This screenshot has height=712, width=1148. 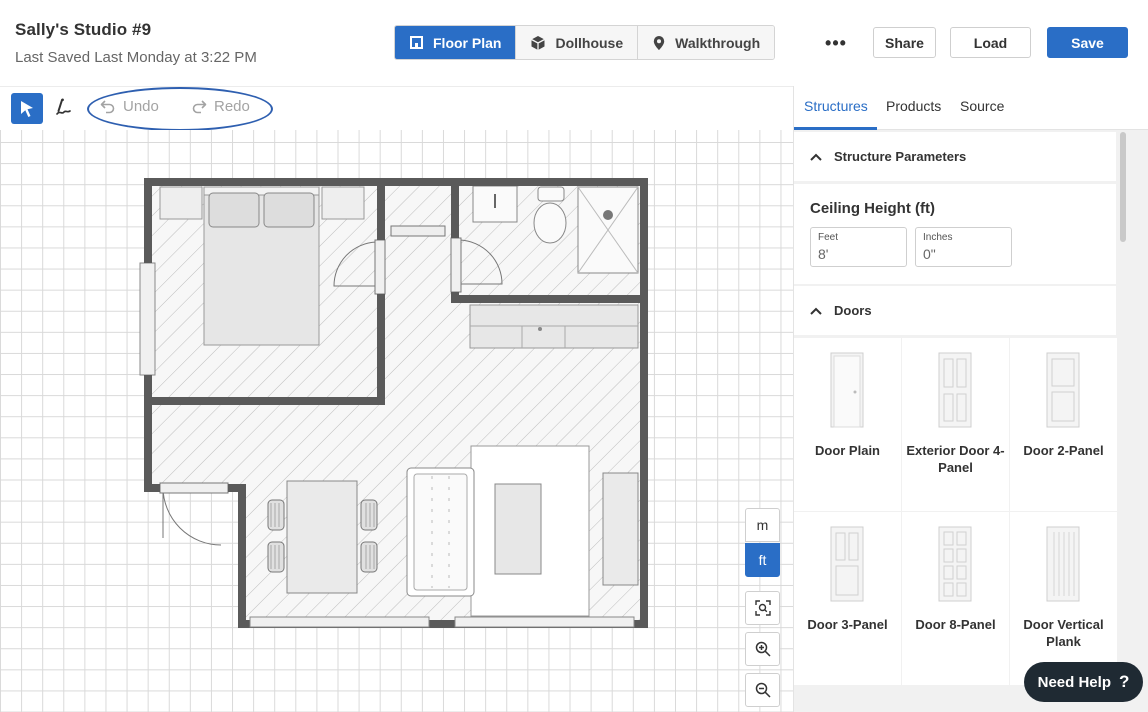 I want to click on door-name: Door 8-Panel, so click(x=955, y=624).